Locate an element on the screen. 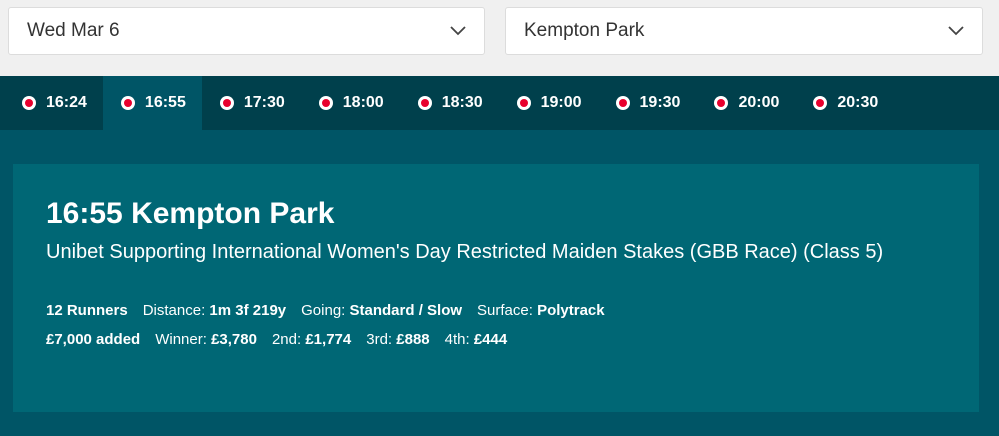 The width and height of the screenshot is (999, 436). time-tab-label: 19:00 is located at coordinates (561, 102).